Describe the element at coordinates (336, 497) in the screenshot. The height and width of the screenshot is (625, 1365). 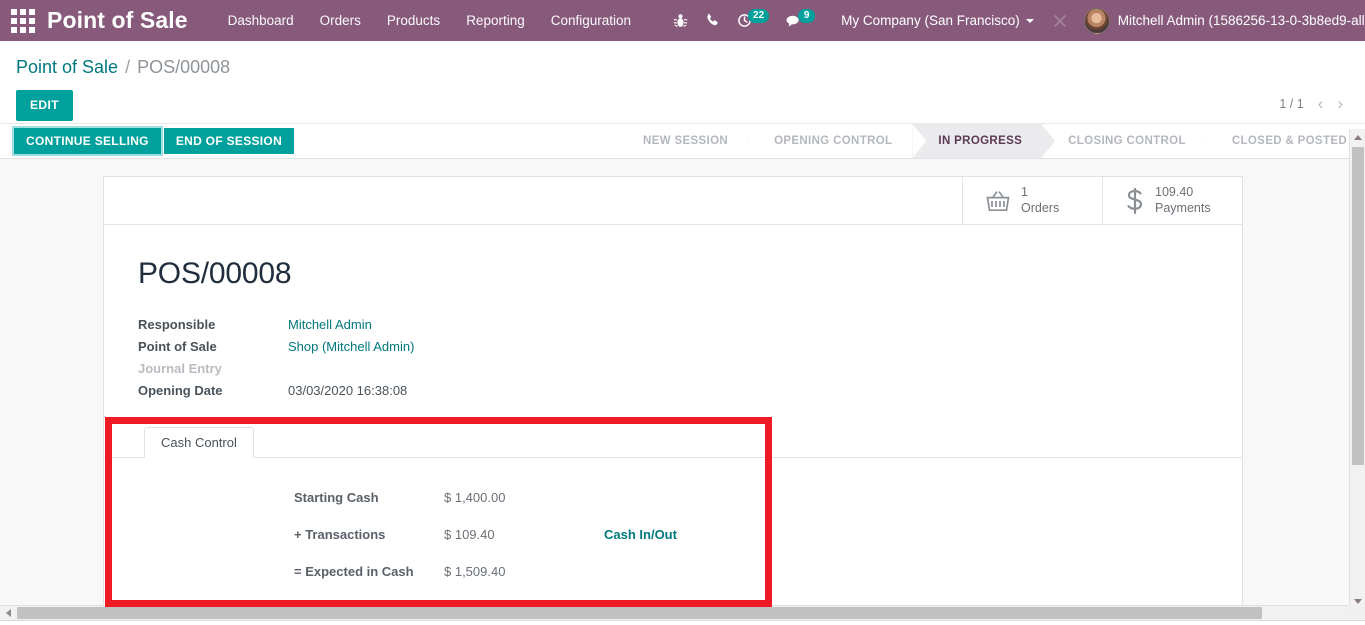
I see `cash-label-starting-cash: Starting Cash` at that location.